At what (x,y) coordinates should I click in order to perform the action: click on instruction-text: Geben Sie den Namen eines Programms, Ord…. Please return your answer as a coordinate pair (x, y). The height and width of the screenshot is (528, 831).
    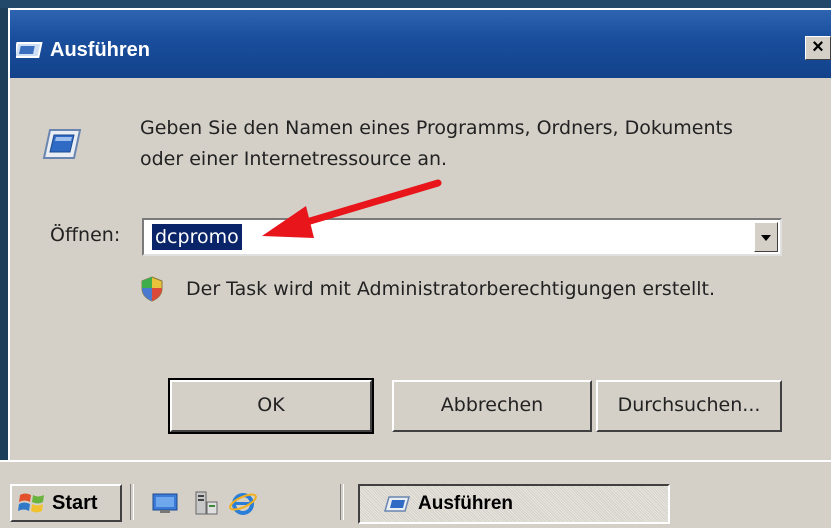
    Looking at the image, I should click on (436, 143).